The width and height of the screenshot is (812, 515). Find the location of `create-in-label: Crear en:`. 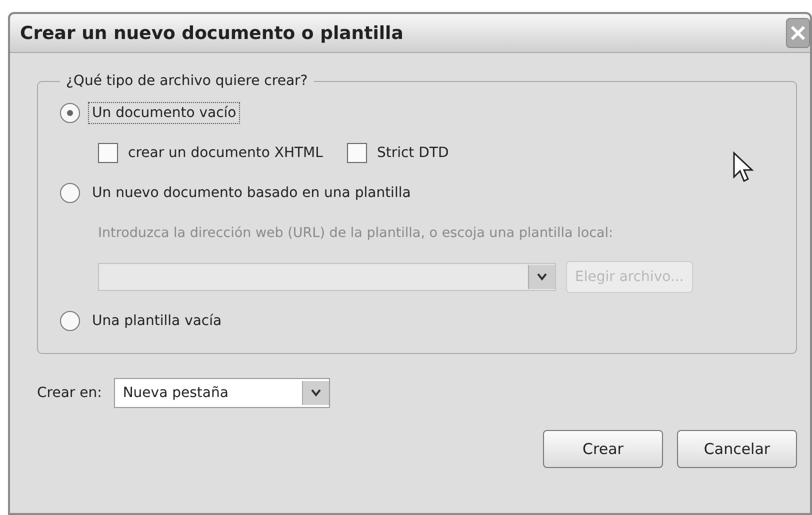

create-in-label: Crear en: is located at coordinates (69, 393).